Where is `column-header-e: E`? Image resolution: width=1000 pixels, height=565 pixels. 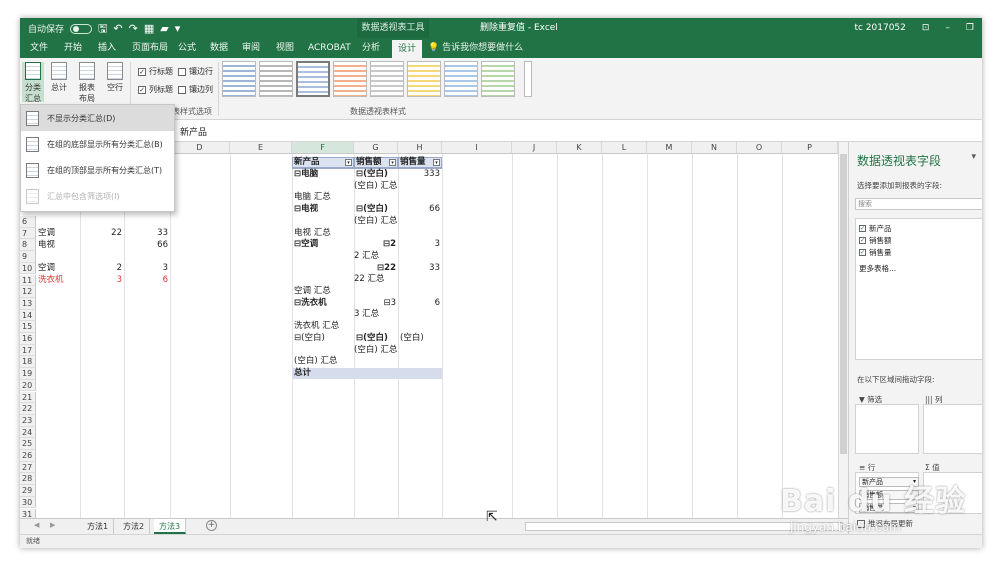 column-header-e: E is located at coordinates (261, 148).